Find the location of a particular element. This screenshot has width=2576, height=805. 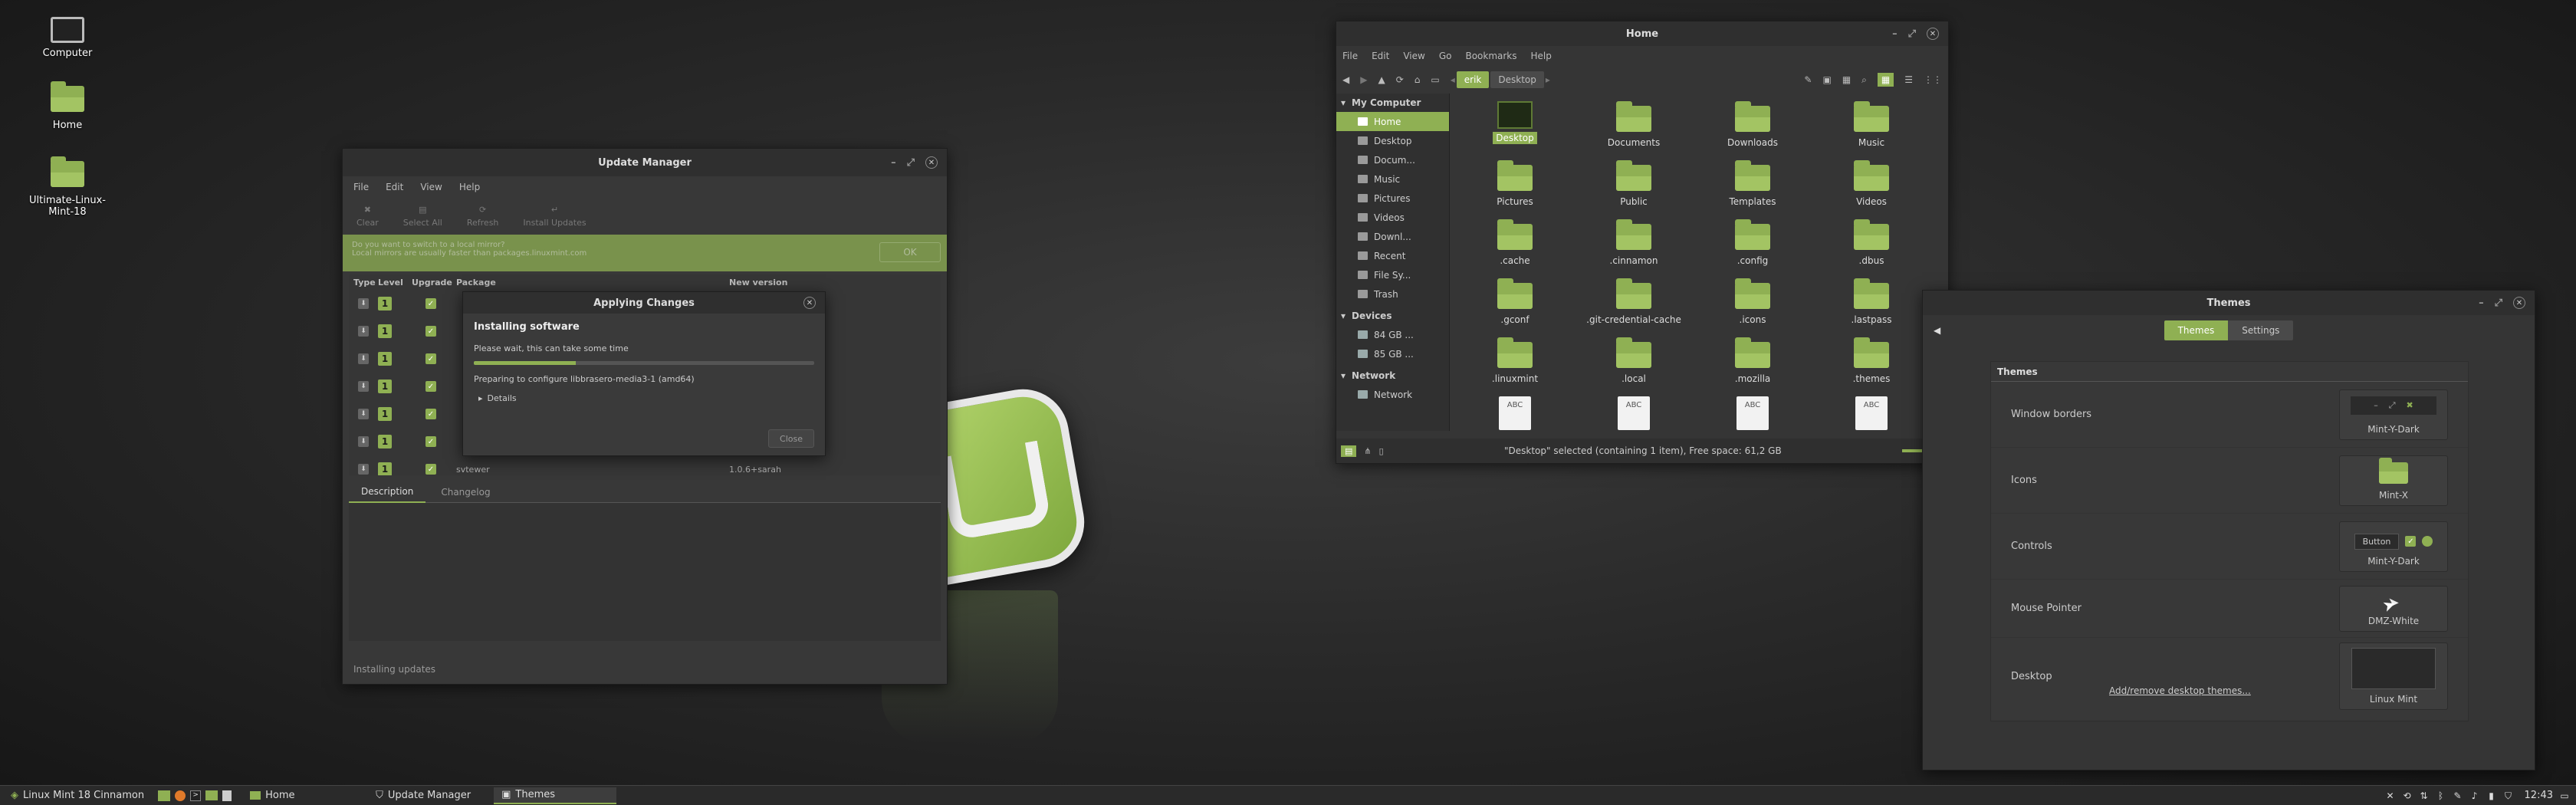

folder-item: Public is located at coordinates (1634, 184).